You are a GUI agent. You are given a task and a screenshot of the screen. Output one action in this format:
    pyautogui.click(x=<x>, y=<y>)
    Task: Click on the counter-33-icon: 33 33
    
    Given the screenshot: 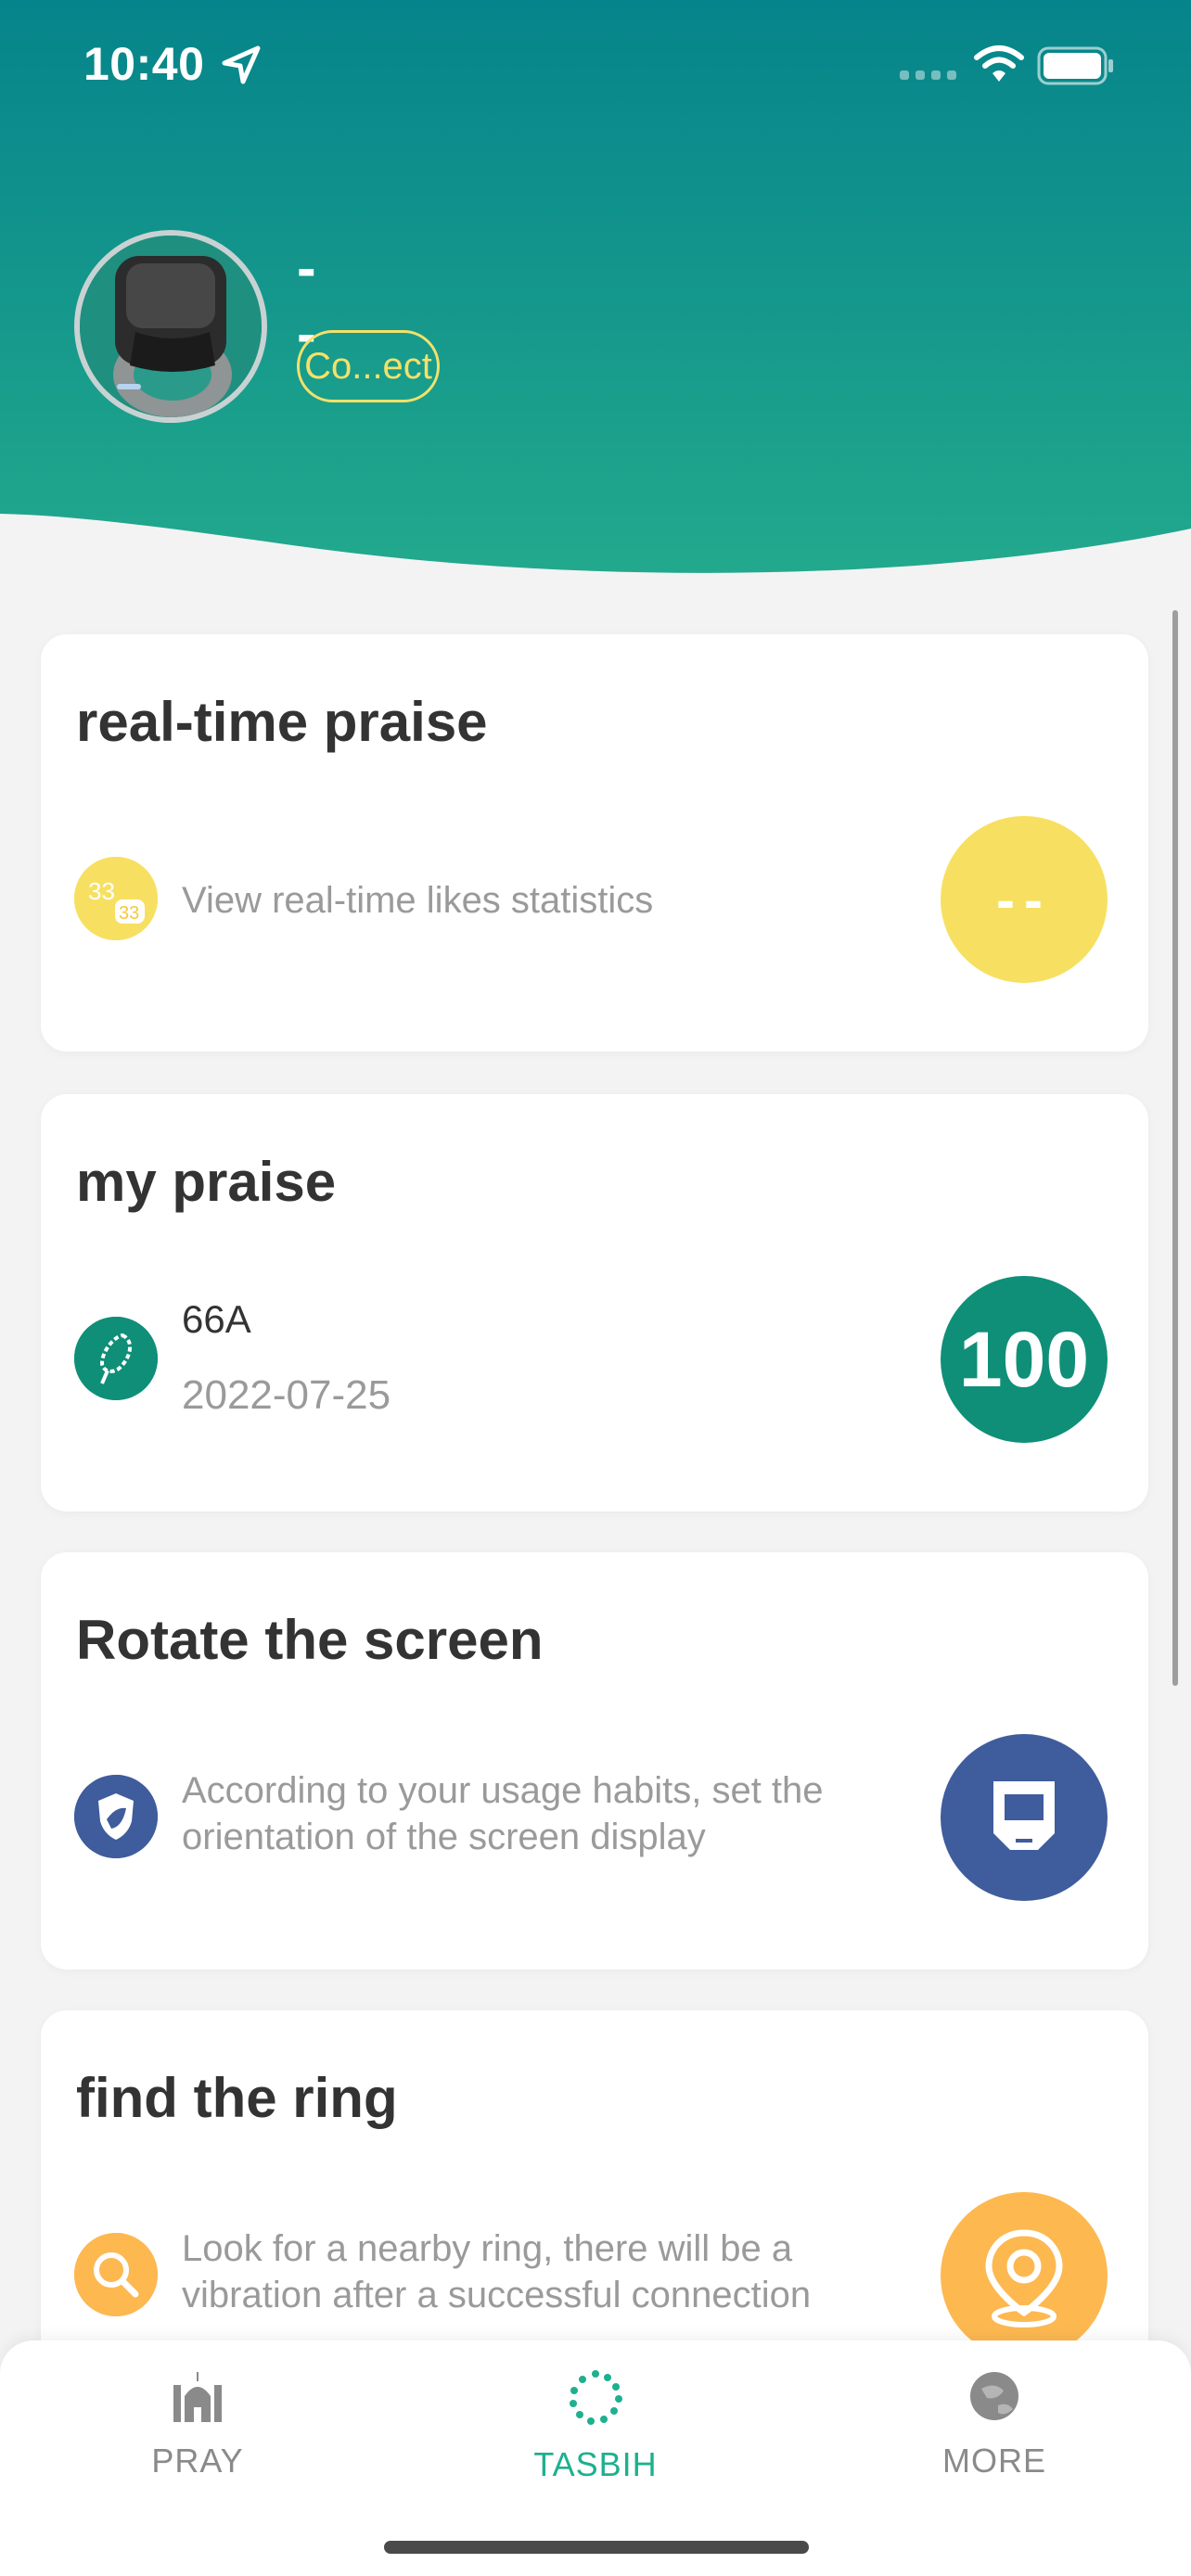 What is the action you would take?
    pyautogui.click(x=116, y=898)
    